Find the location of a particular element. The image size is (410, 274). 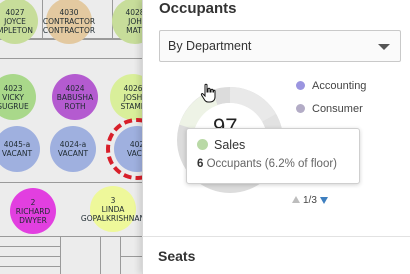

chart-tooltip: Sales 6 Occupants (6.2% of floor) is located at coordinates (273, 156).